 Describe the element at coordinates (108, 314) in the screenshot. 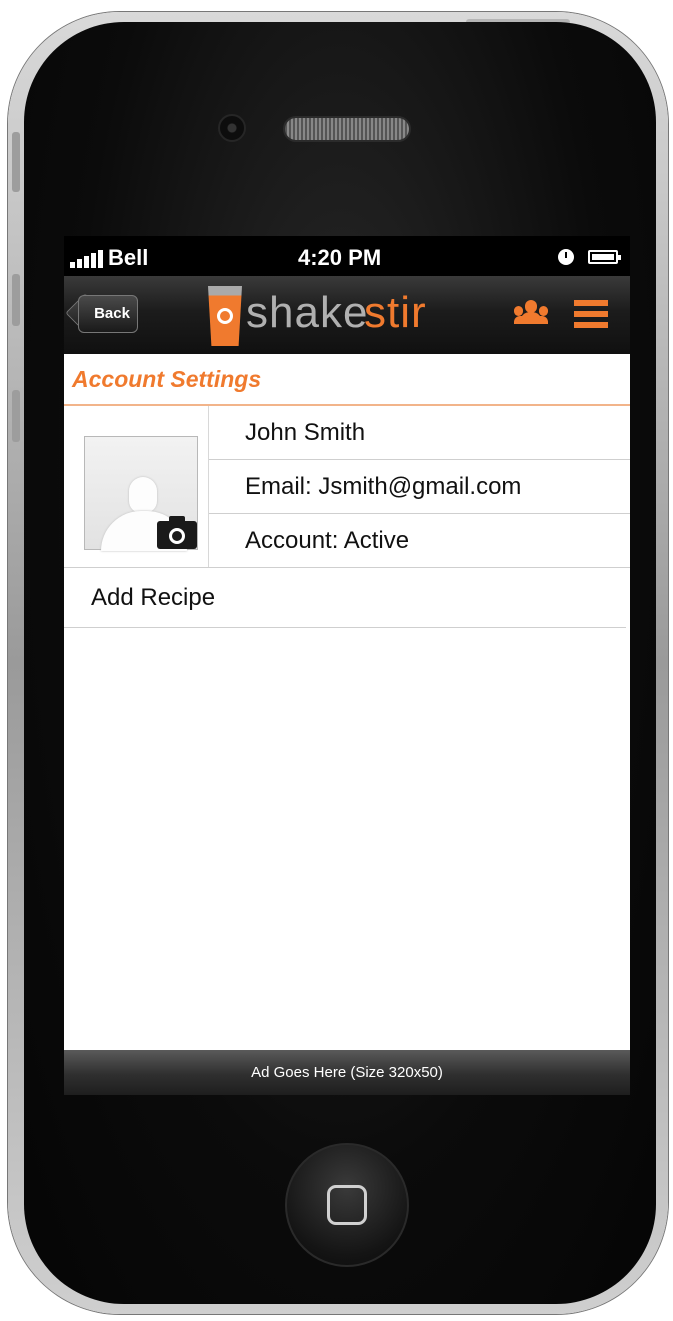

I see `back-button: Back` at that location.